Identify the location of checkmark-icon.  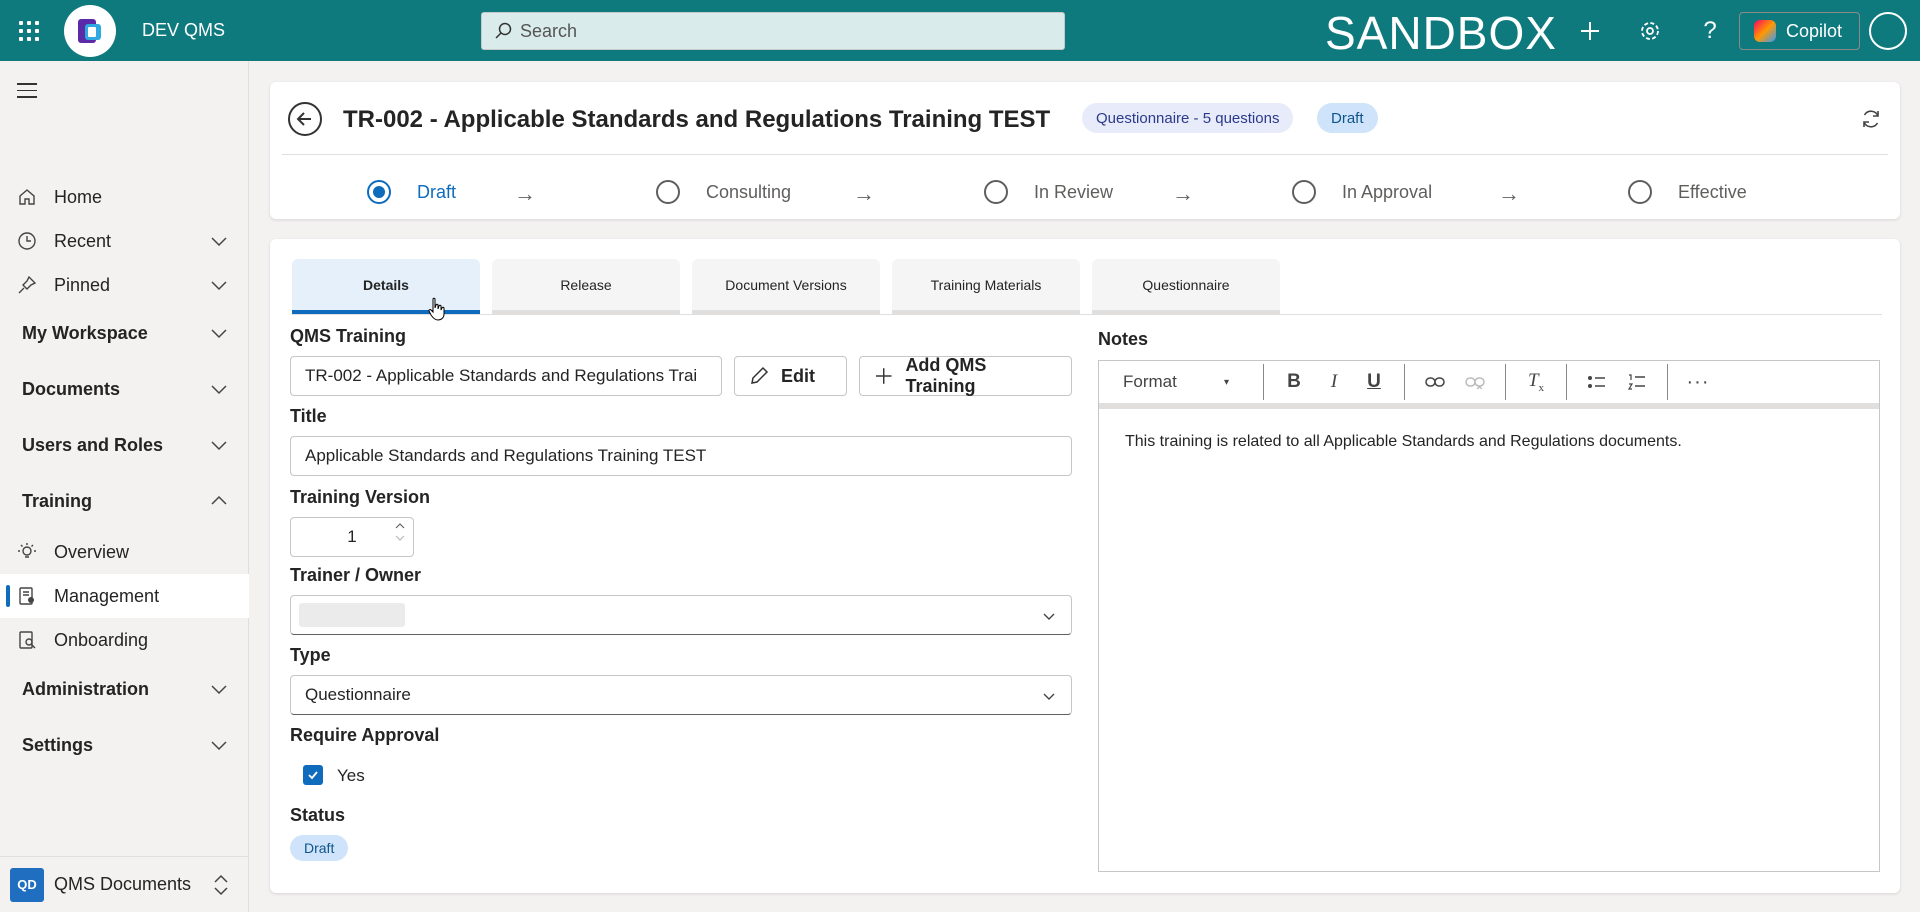
(313, 775).